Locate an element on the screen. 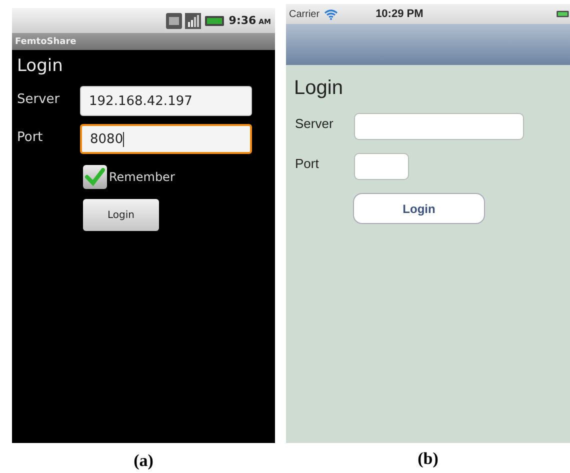 The height and width of the screenshot is (473, 570). clock-text: 10:29 PM is located at coordinates (400, 14).